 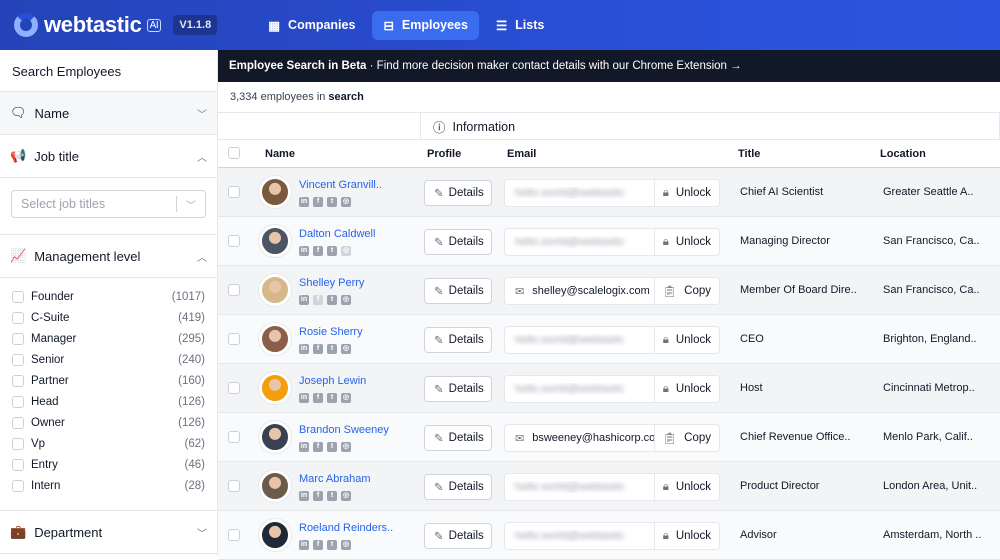 I want to click on filter-section-job-title: 📢 Job title ︿, so click(x=108, y=156).